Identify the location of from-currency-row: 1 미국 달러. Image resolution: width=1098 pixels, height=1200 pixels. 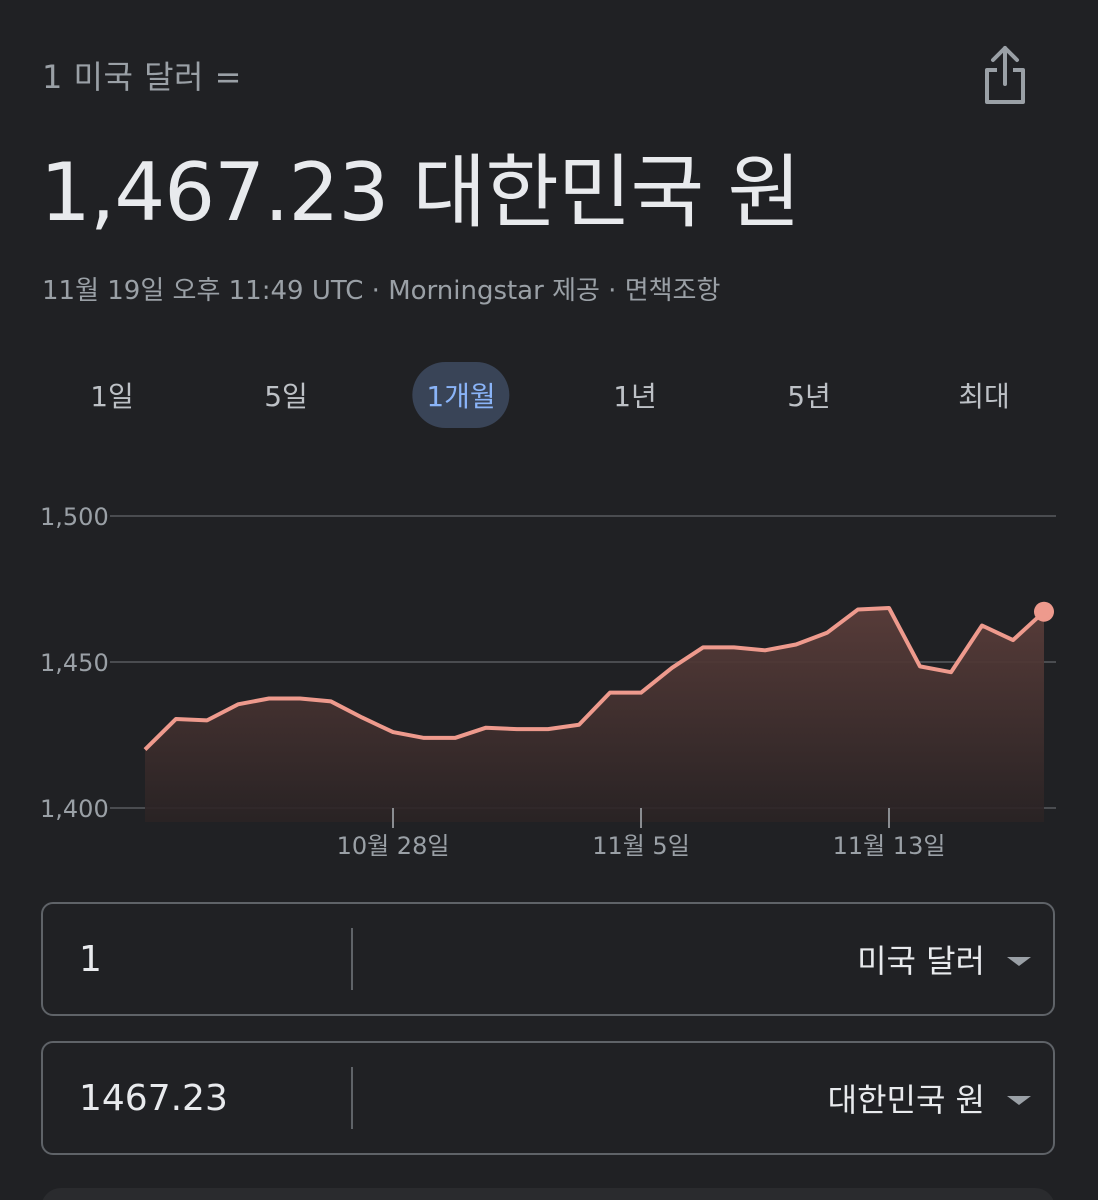
(548, 959).